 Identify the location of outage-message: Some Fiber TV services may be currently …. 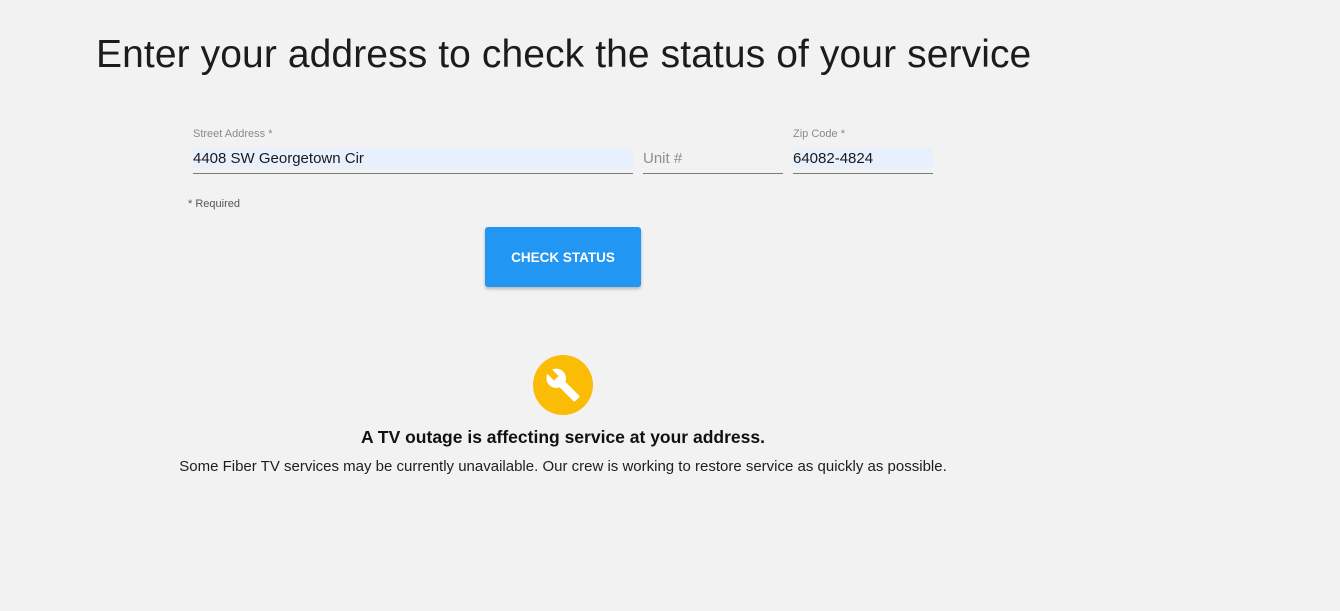
(563, 466).